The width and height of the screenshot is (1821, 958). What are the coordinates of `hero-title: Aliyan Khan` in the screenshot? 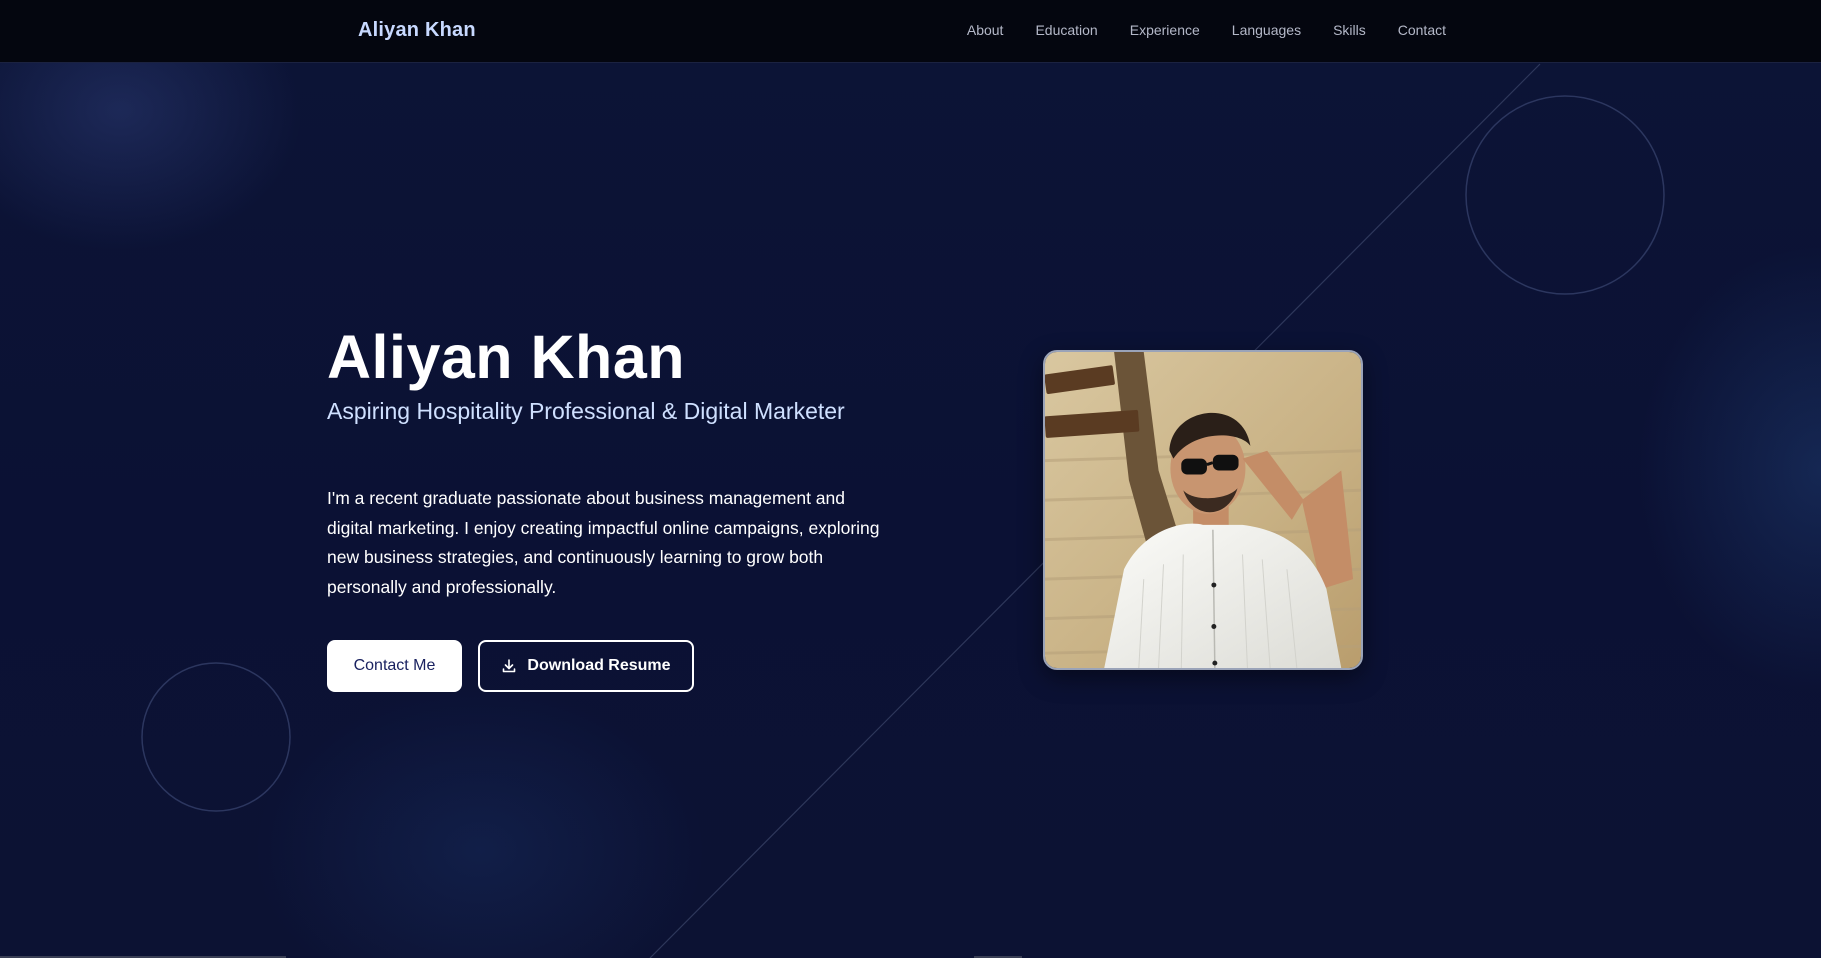 It's located at (506, 357).